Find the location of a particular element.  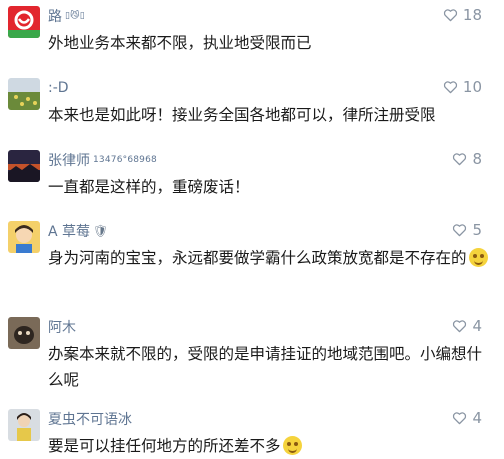

author-name-suffix: ▯😼▯ is located at coordinates (75, 16).